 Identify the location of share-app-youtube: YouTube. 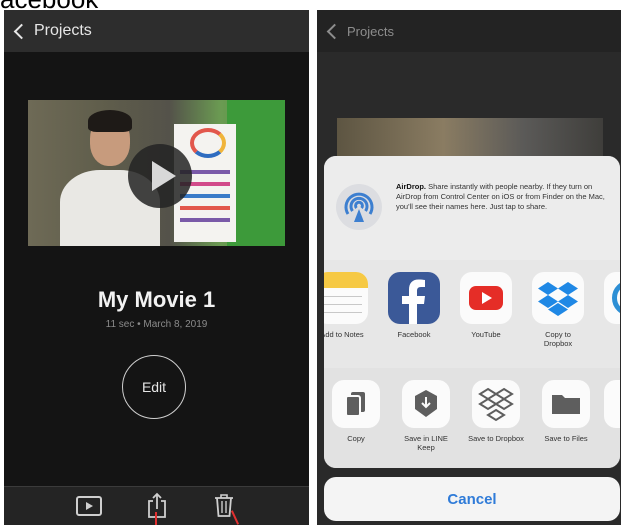
(486, 305).